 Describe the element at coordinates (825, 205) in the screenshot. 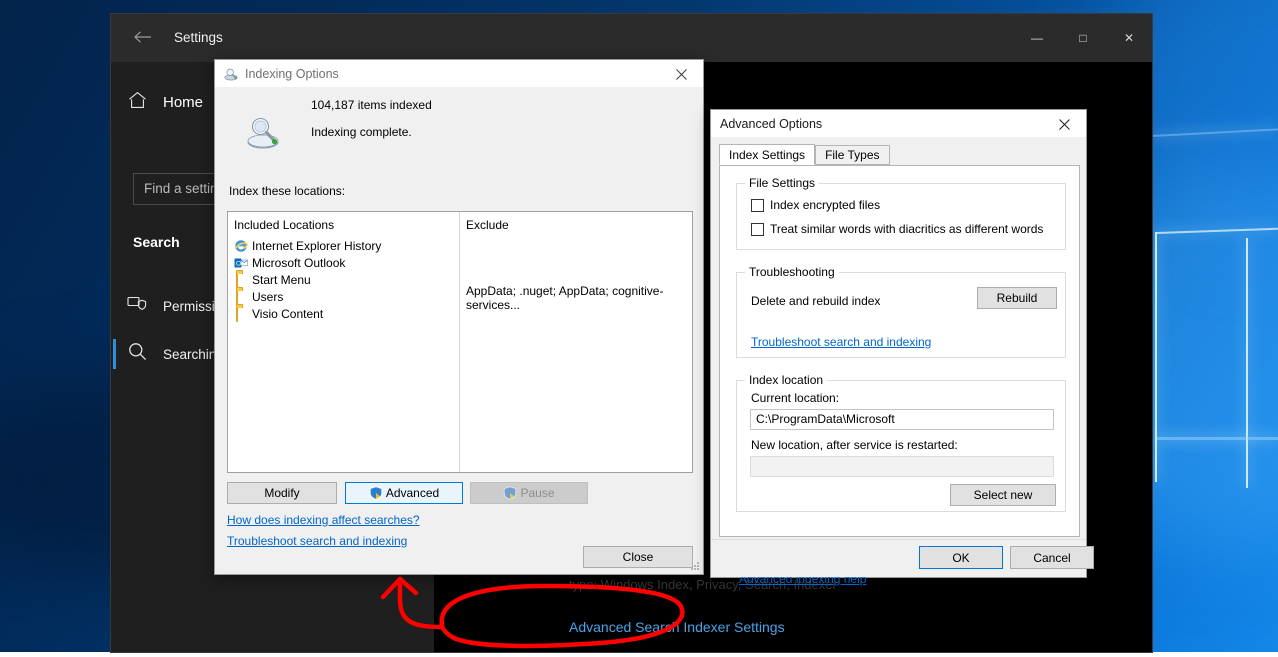

I see `checkbox-label: Index encrypted files` at that location.